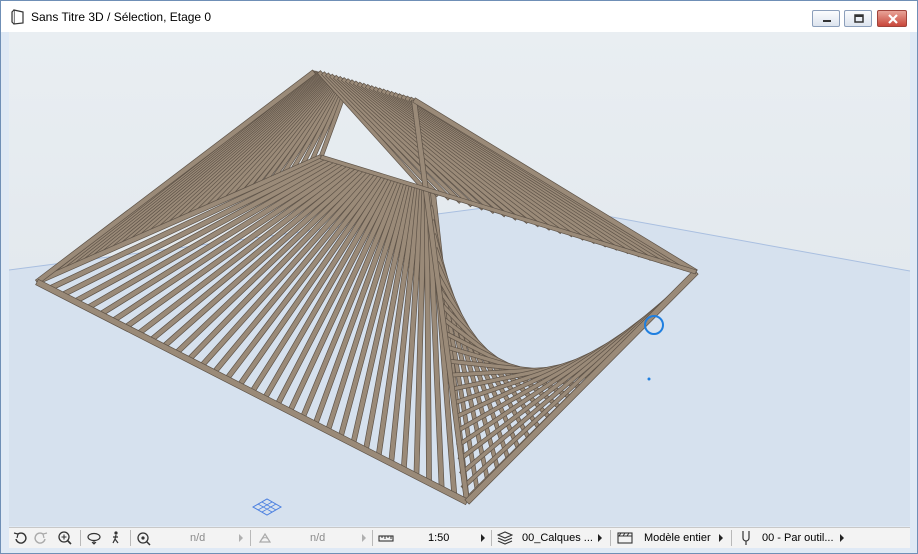  I want to click on maximize-button, so click(858, 18).